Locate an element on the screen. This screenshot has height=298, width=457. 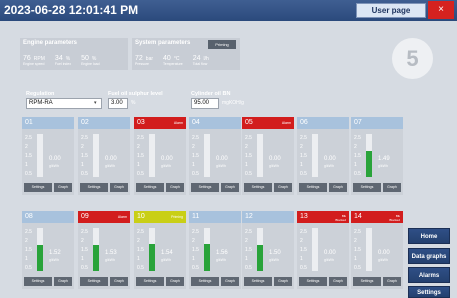
chevron-down-icon: ▾ is located at coordinates (95, 103).